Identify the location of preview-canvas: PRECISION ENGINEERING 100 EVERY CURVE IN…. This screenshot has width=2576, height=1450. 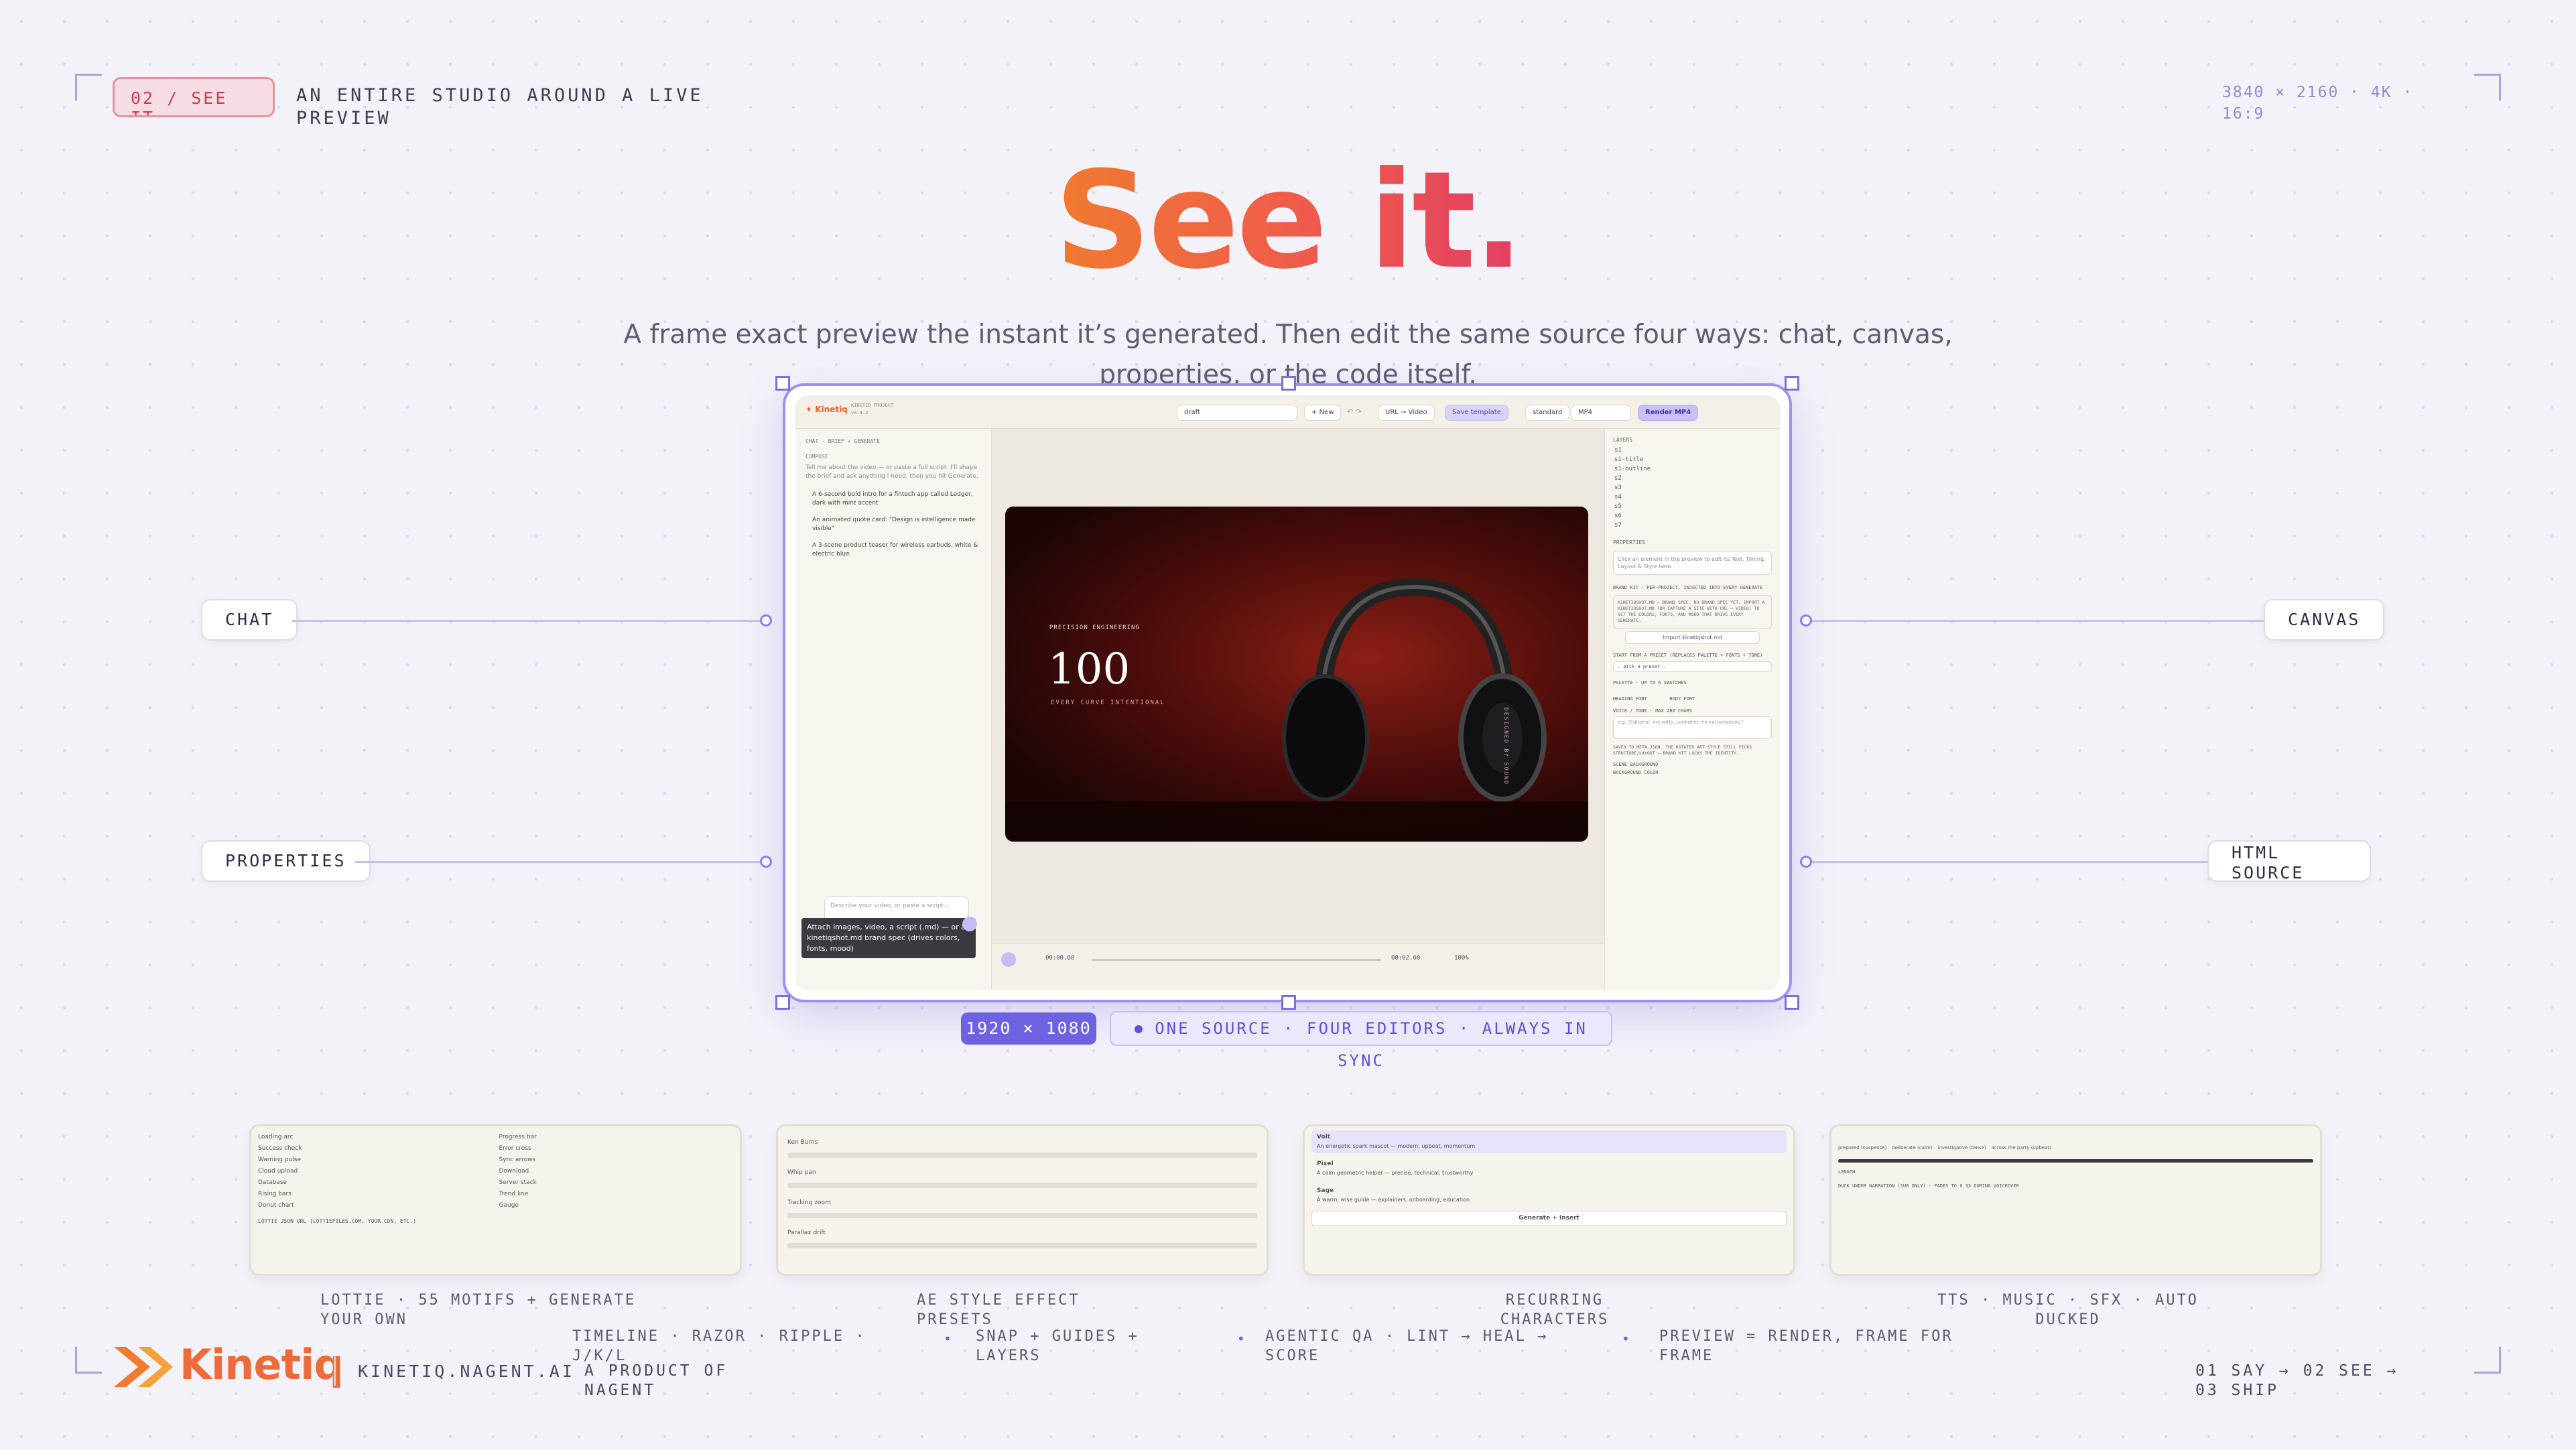
(1298, 686).